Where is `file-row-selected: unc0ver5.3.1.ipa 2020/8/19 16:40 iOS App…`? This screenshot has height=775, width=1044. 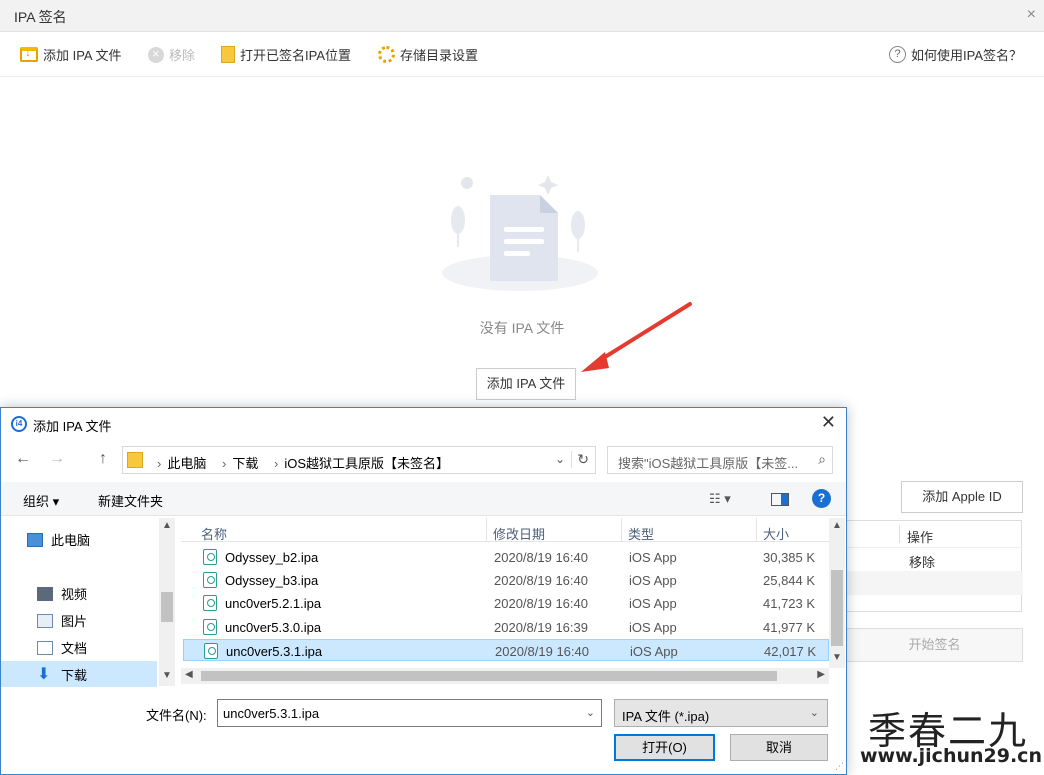 file-row-selected: unc0ver5.3.1.ipa 2020/8/19 16:40 iOS App… is located at coordinates (506, 650).